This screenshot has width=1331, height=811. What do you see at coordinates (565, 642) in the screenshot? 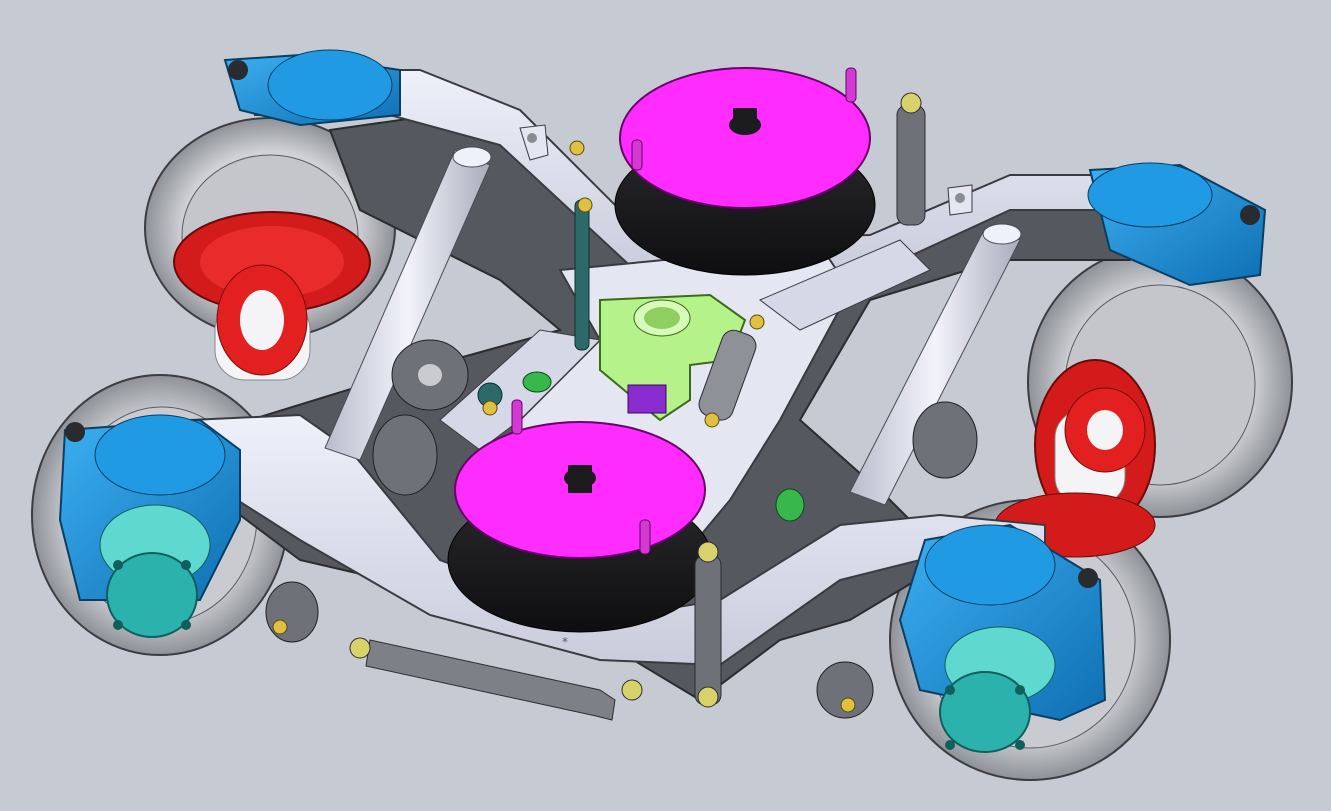
I see `origin-marker: *` at bounding box center [565, 642].